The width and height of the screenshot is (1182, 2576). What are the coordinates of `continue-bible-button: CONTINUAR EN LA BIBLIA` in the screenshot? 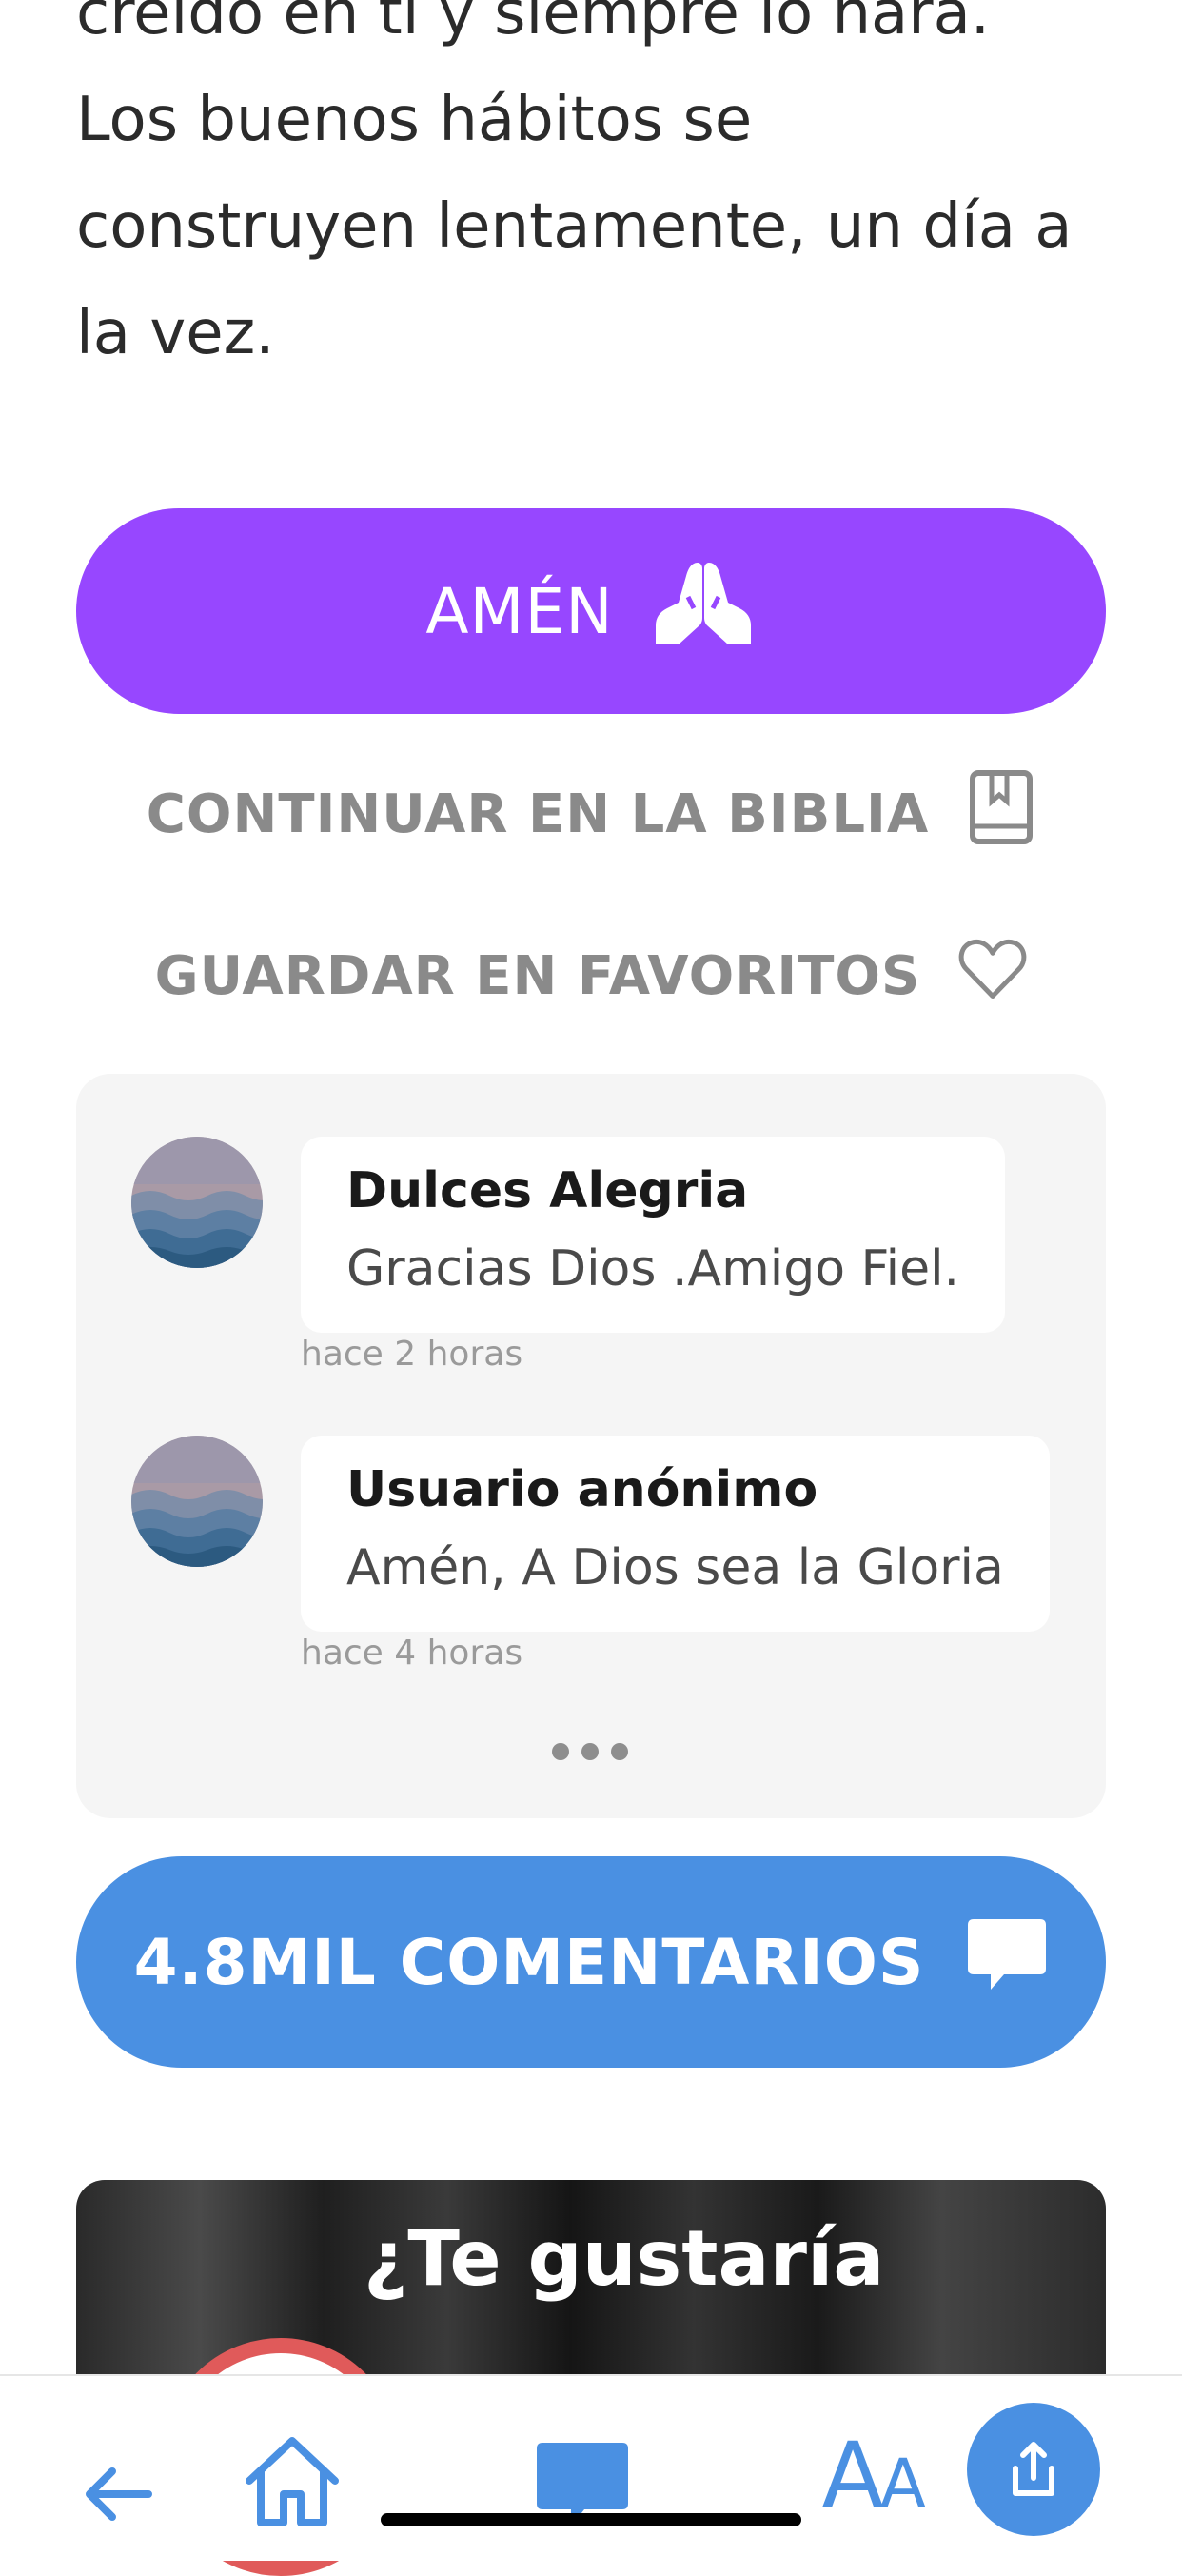 It's located at (591, 814).